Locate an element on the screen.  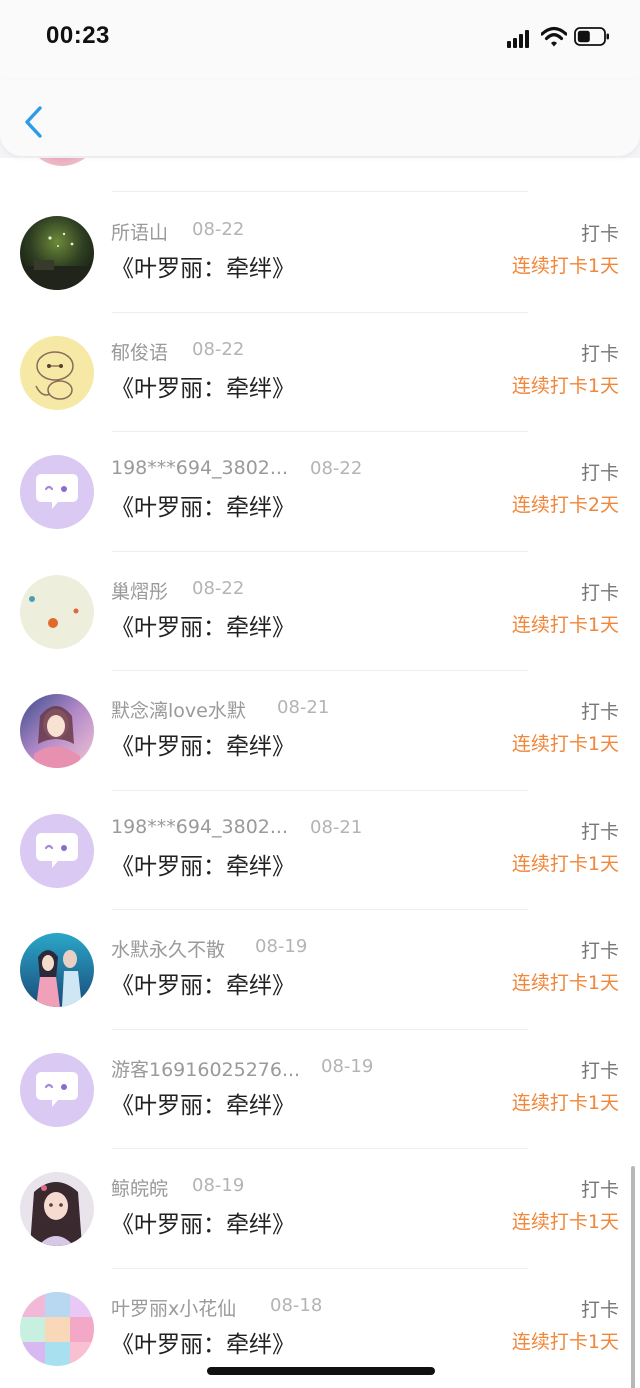
user-name: 所语山 is located at coordinates (140, 233).